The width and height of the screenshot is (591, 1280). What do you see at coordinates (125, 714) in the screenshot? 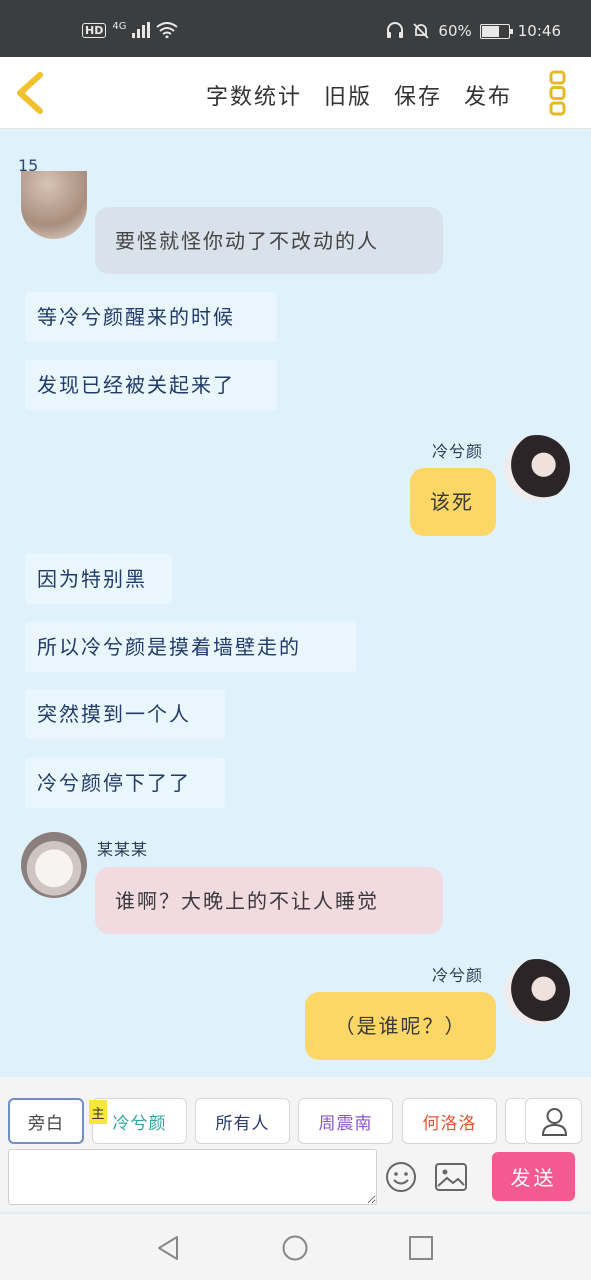
I see `narration-bubble: 突然摸到一个人` at bounding box center [125, 714].